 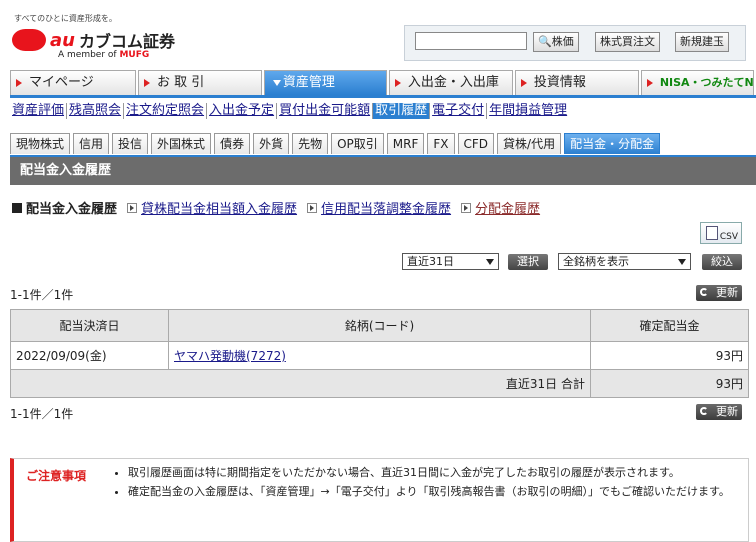 What do you see at coordinates (56, 476) in the screenshot?
I see `notice-heading: ご注意事項` at bounding box center [56, 476].